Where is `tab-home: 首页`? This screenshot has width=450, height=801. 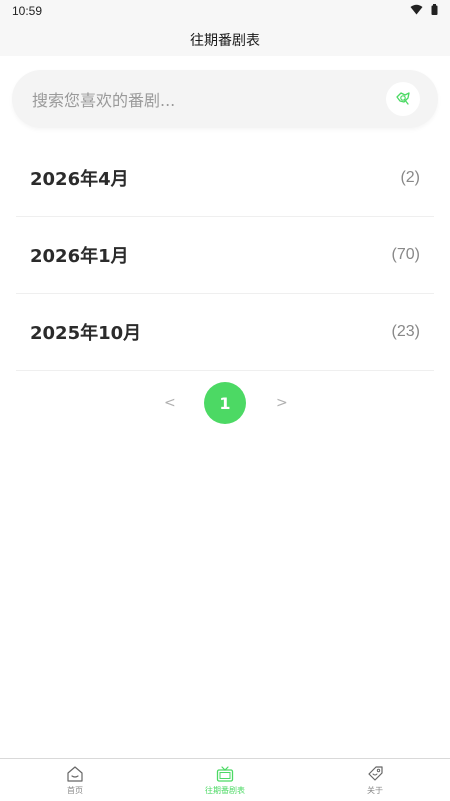
tab-home: 首页 is located at coordinates (75, 780).